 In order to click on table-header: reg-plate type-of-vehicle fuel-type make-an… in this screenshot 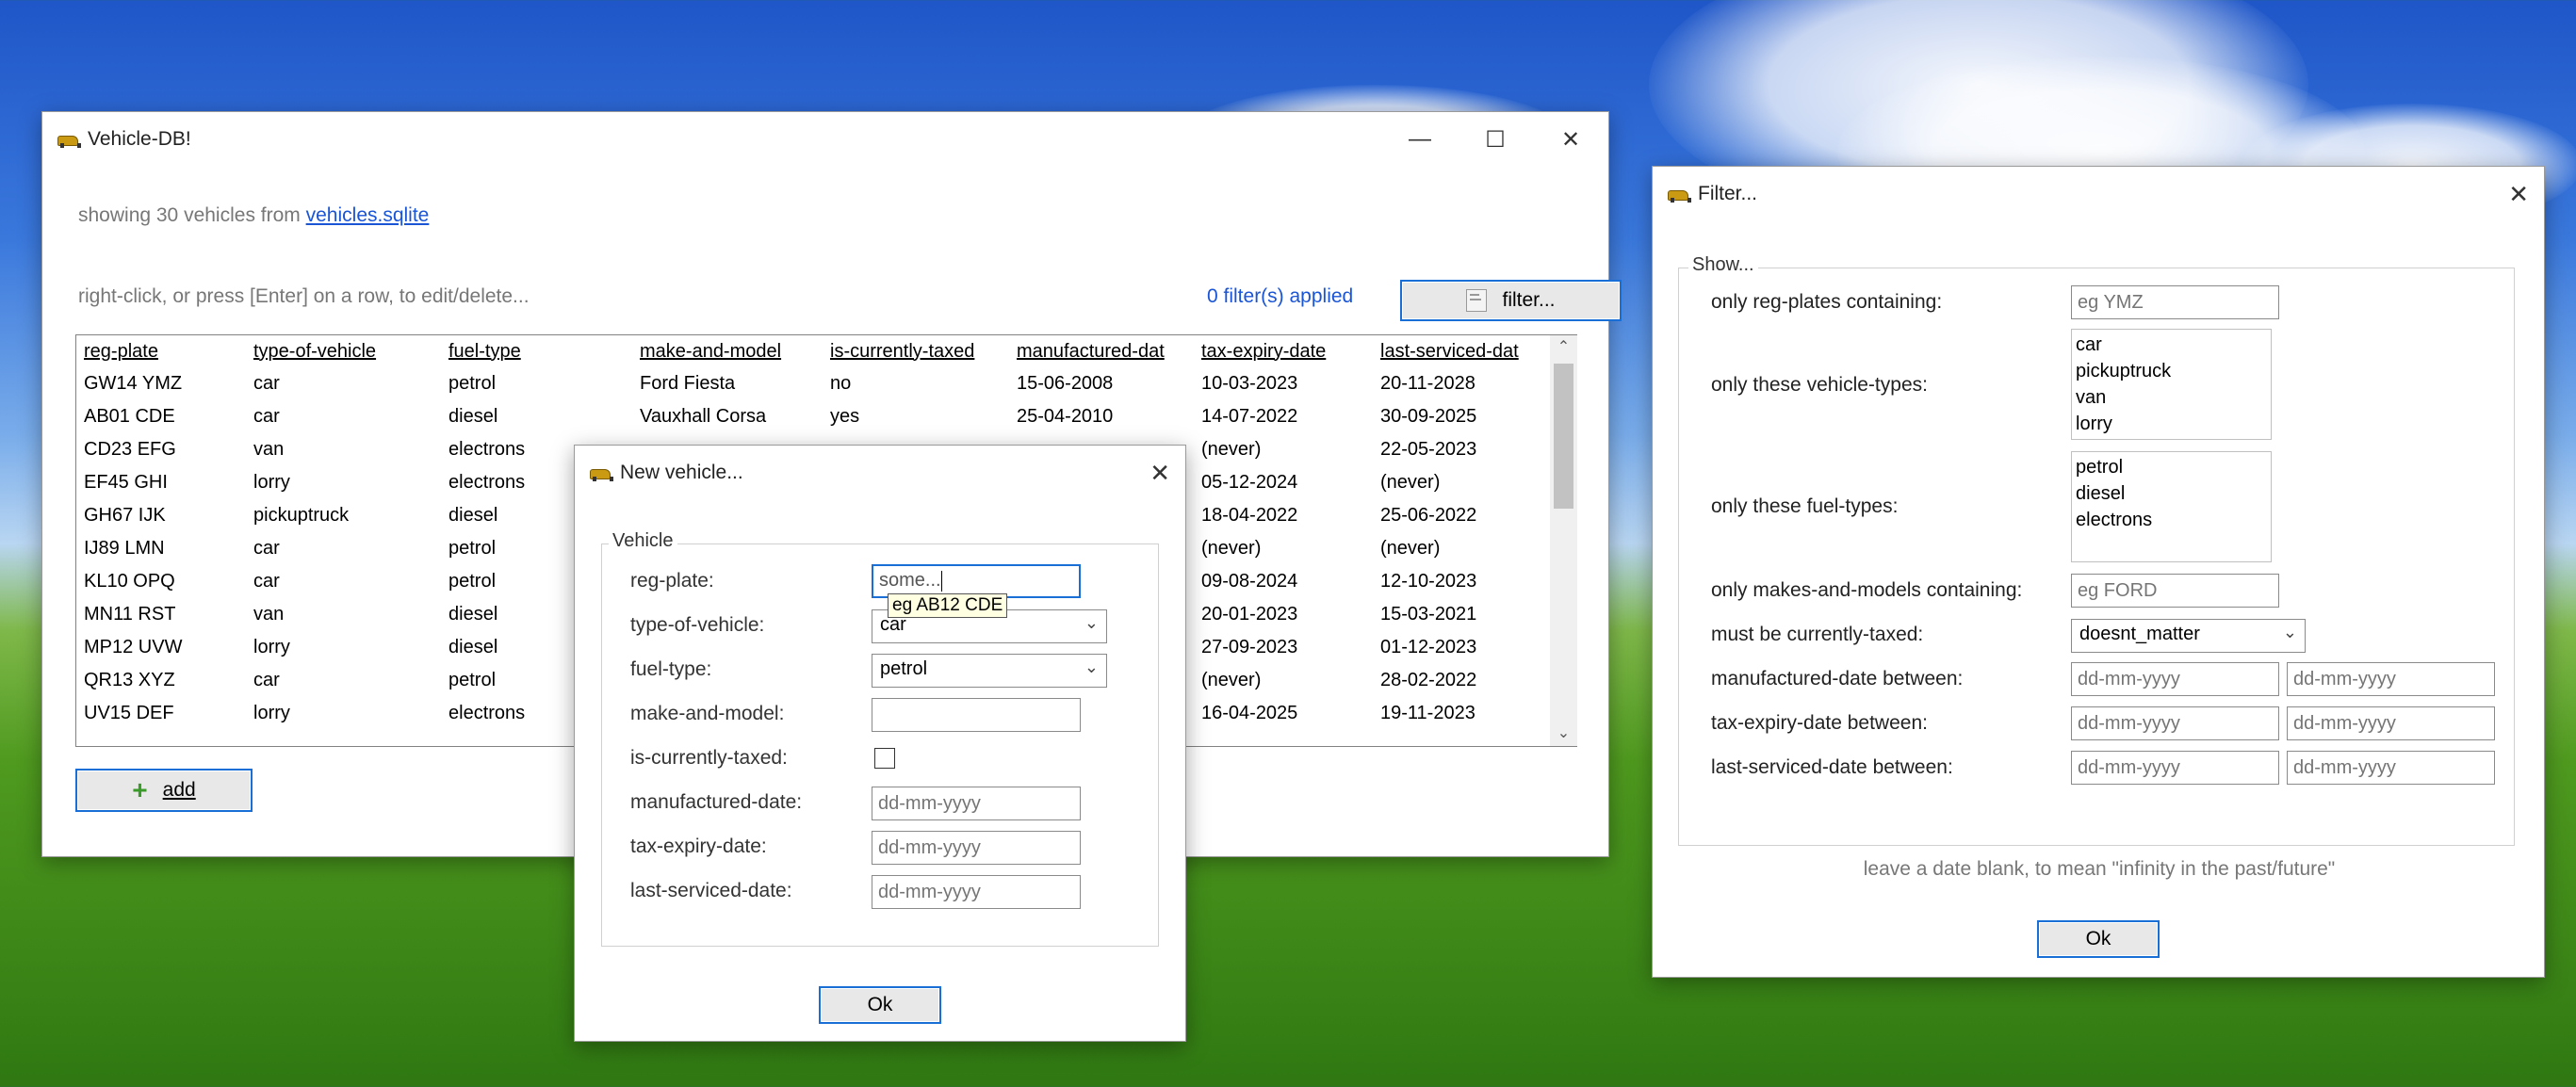, I will do `click(809, 351)`.